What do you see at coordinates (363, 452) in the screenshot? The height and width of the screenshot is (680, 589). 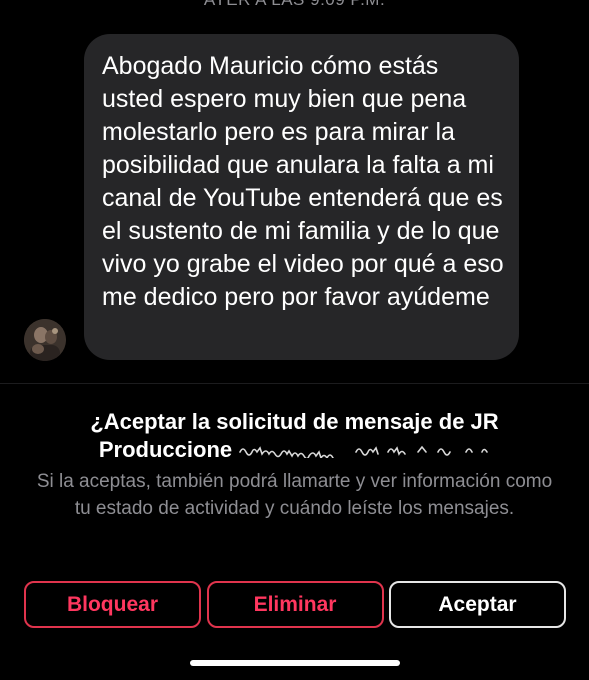 I see `redacted-name-scribble` at bounding box center [363, 452].